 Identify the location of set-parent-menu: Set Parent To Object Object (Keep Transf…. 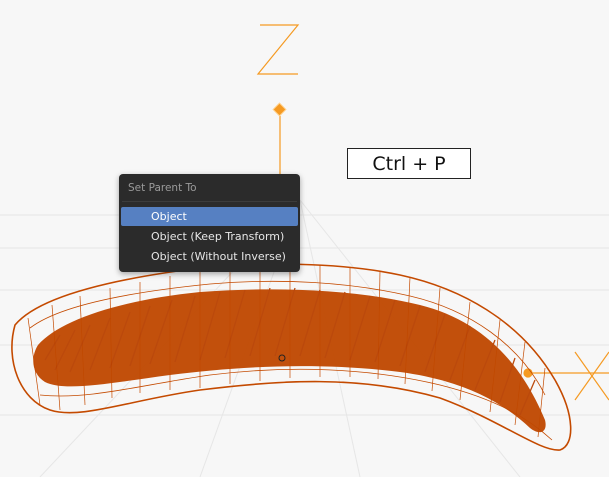
(209, 223).